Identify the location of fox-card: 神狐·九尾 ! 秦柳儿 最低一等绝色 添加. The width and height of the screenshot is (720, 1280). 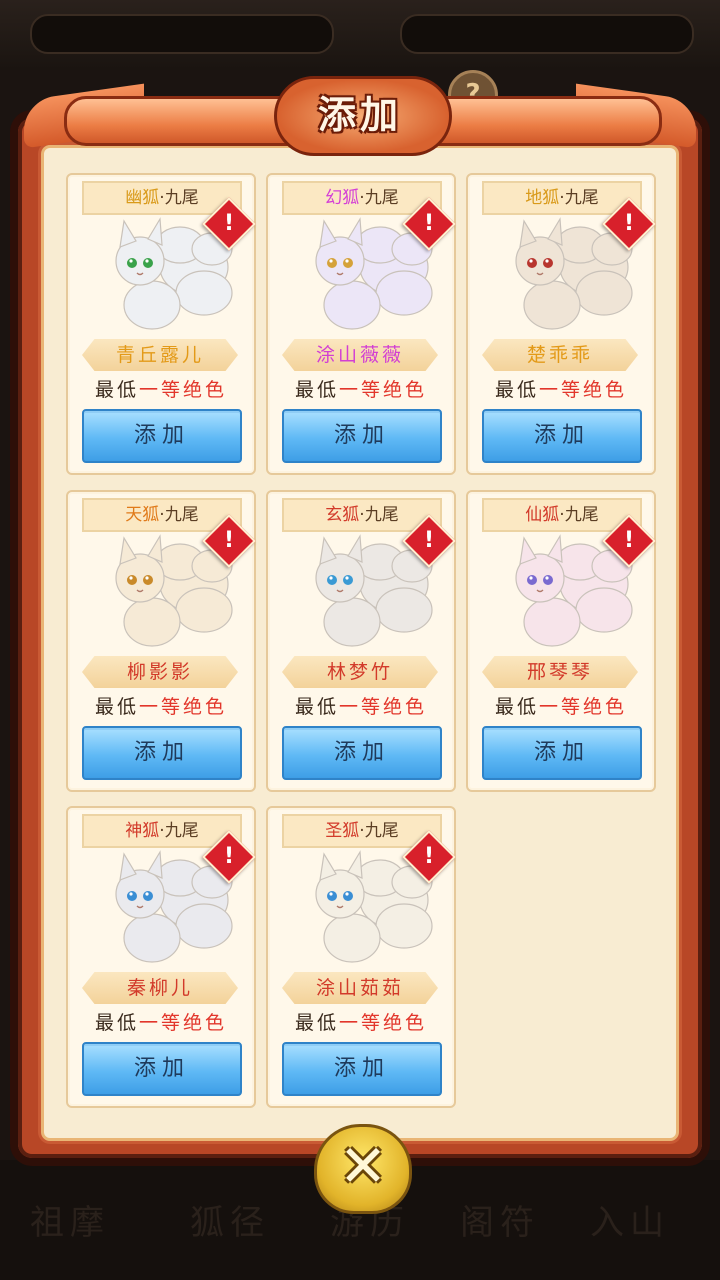
(161, 957).